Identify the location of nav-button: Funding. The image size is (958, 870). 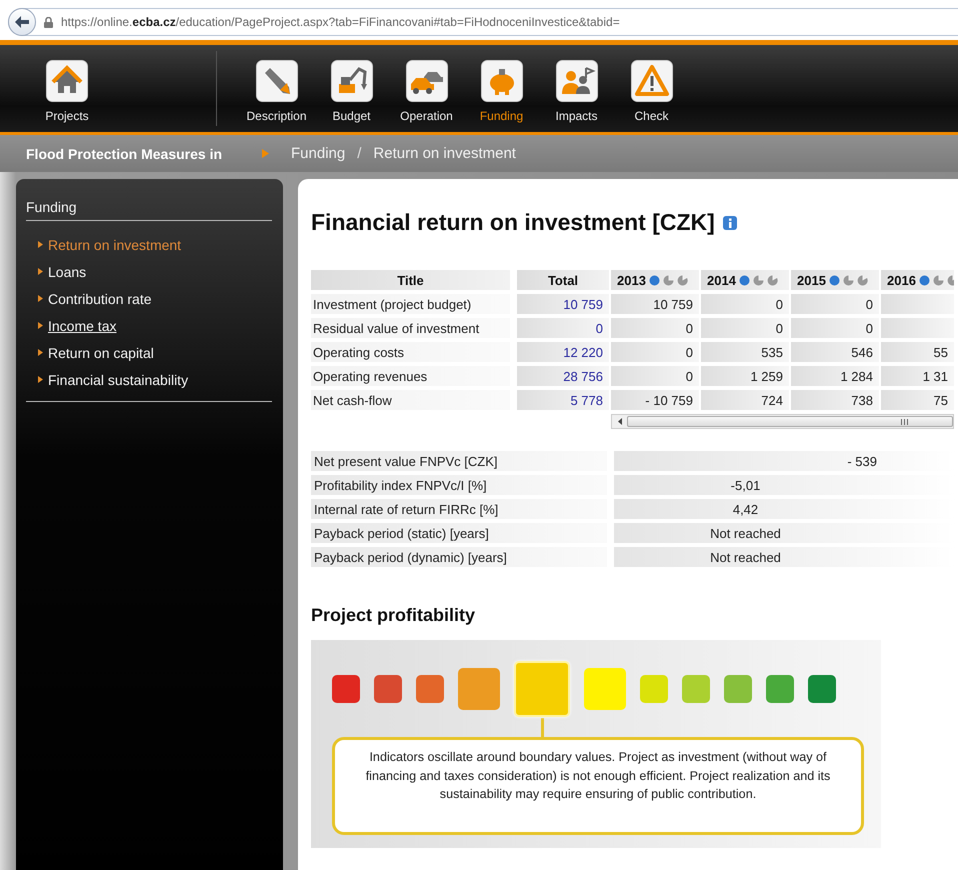
(501, 84).